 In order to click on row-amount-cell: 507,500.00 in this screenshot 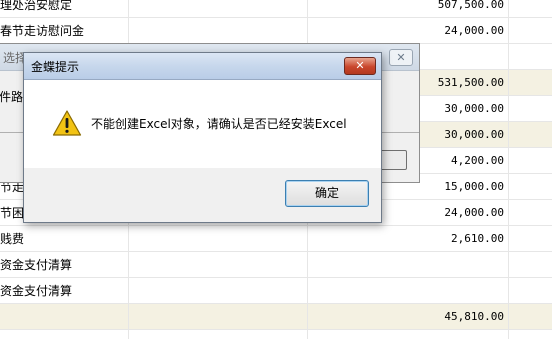, I will do `click(470, 5)`.